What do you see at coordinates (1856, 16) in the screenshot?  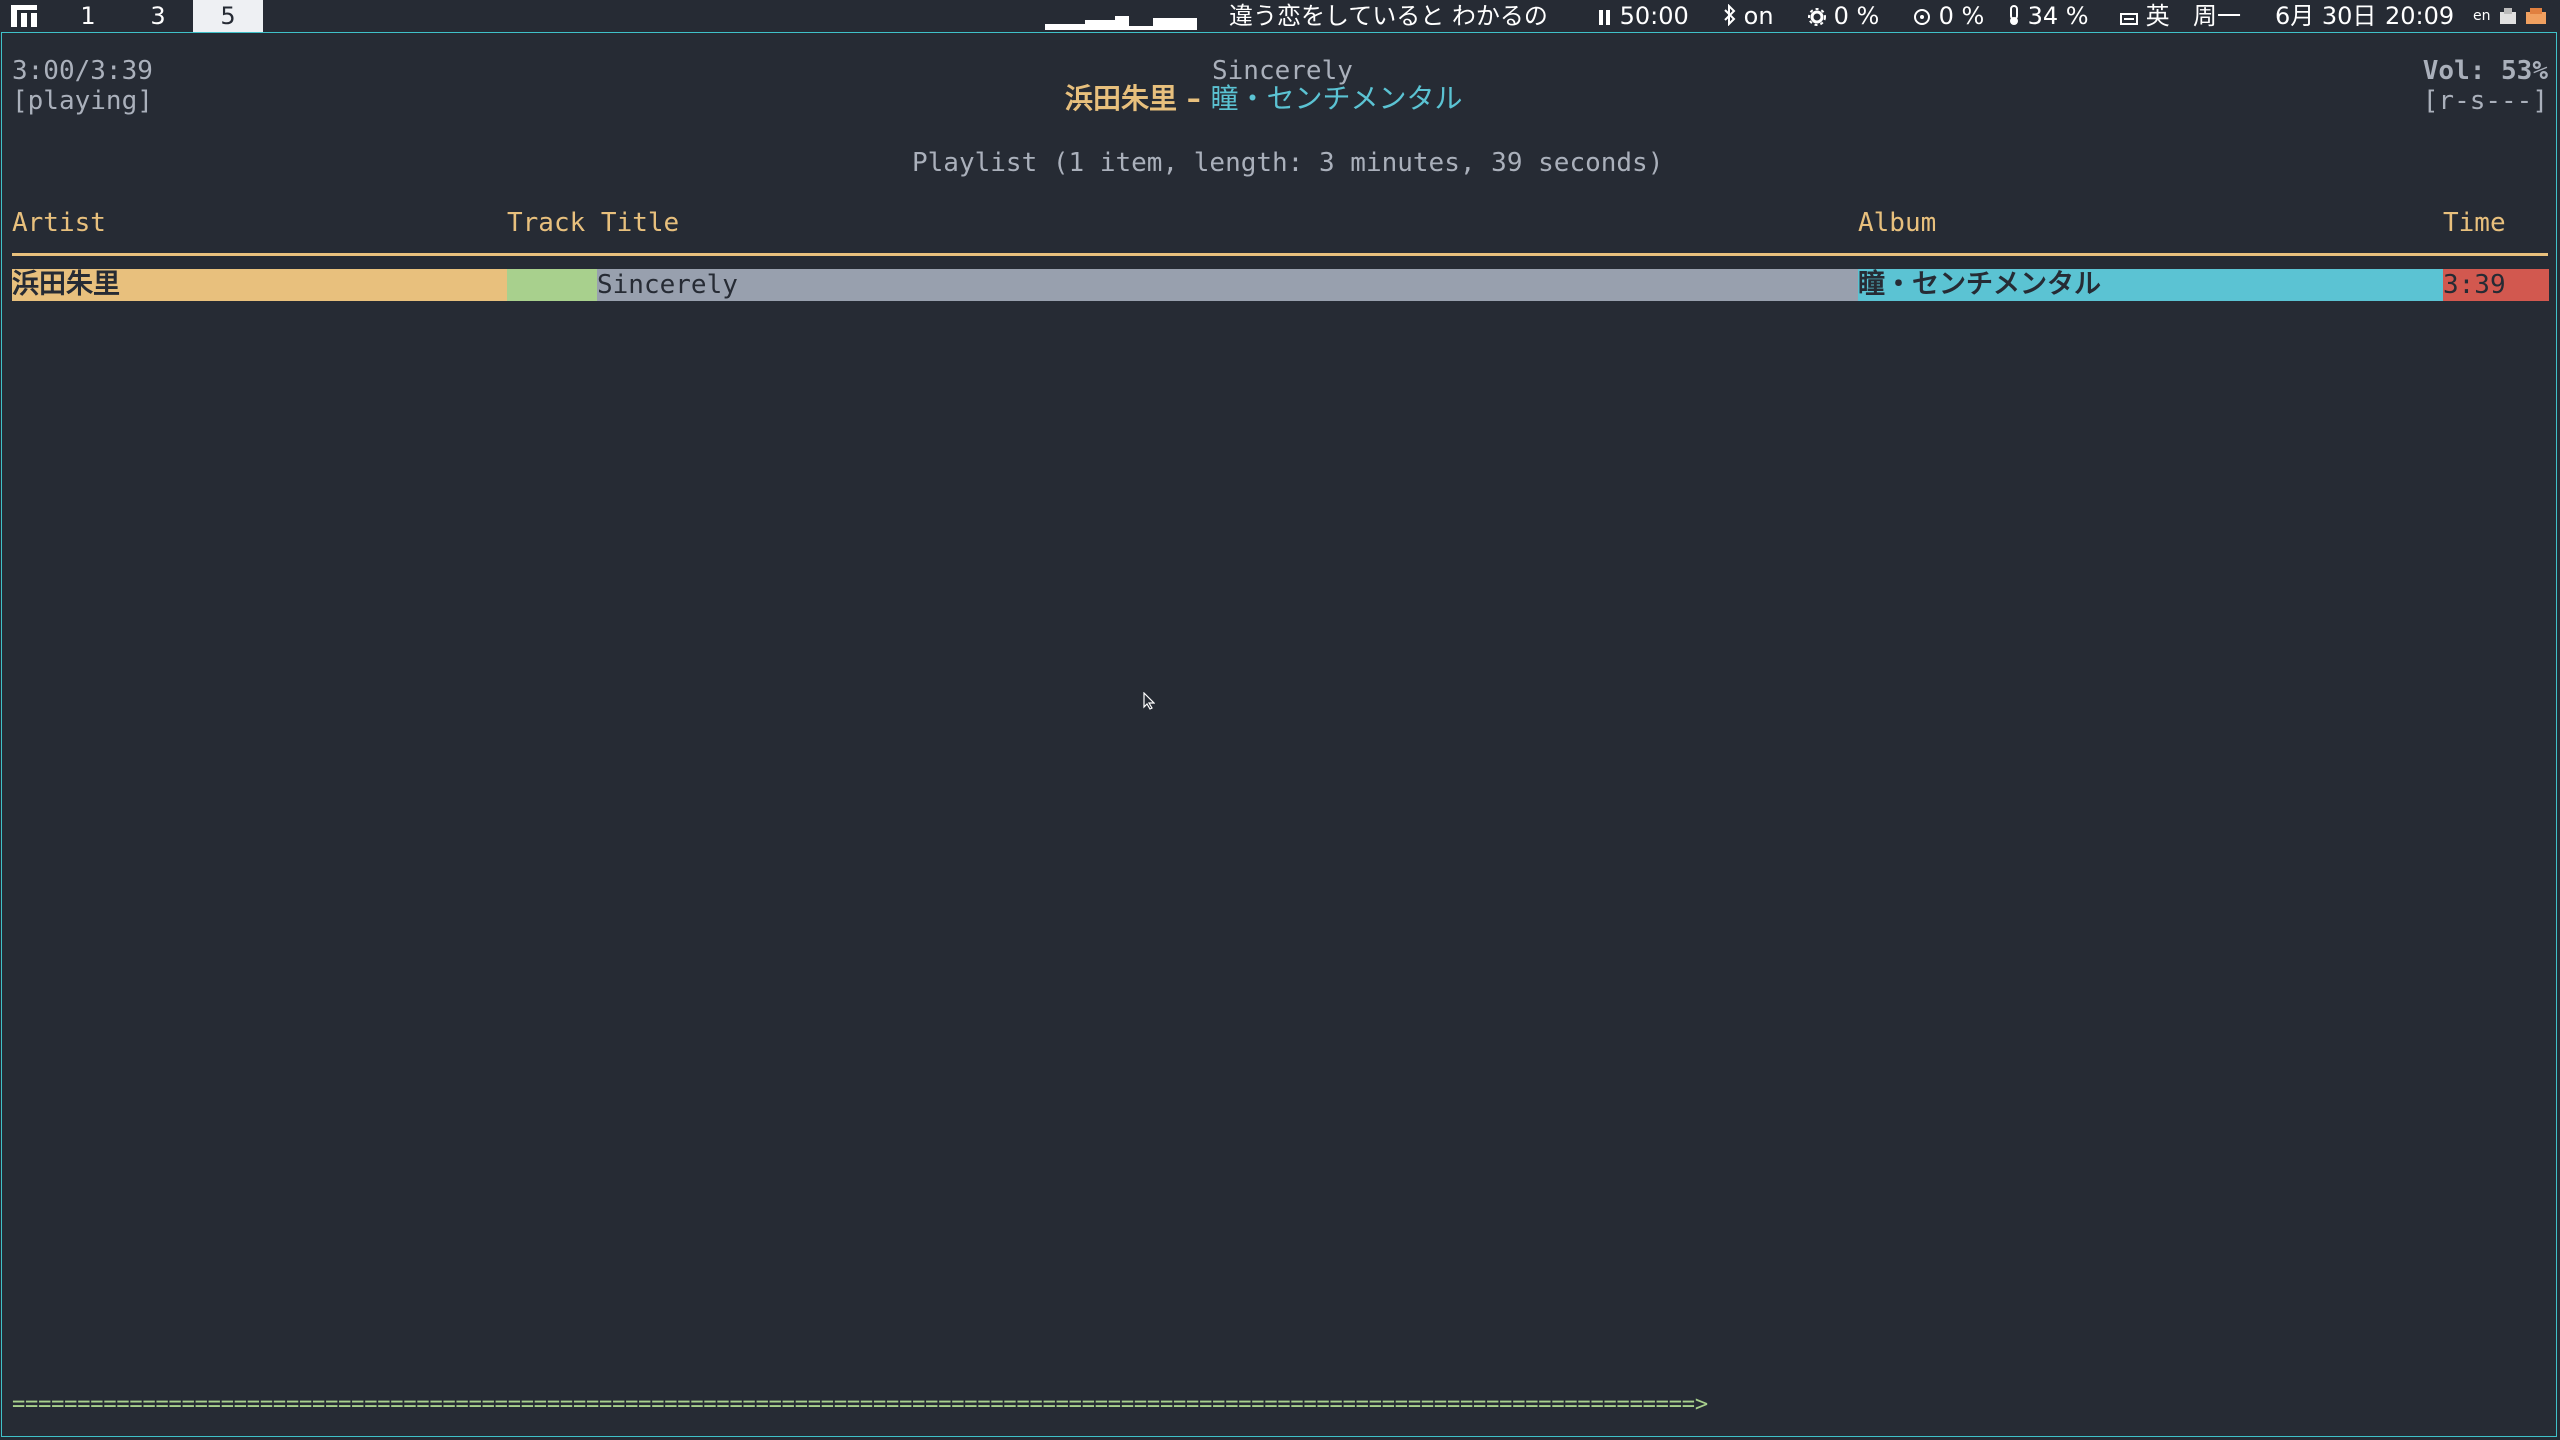 I see `cpu-value: 0 %` at bounding box center [1856, 16].